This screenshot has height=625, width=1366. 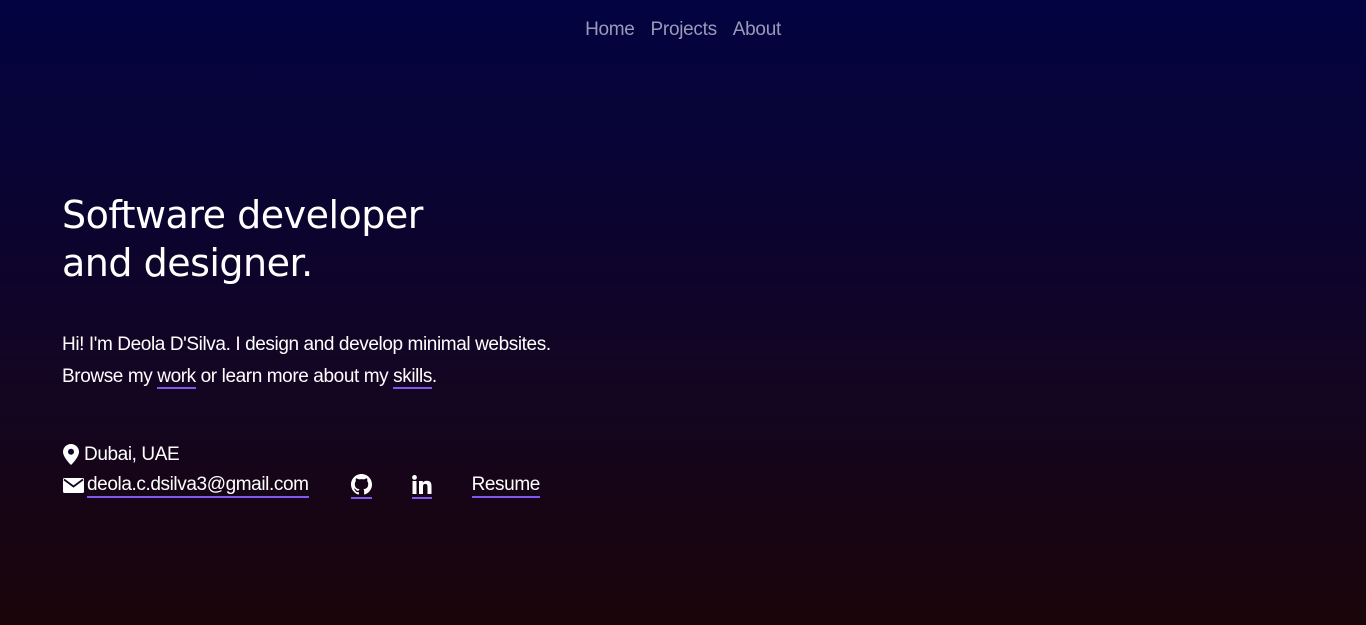 I want to click on location-text: Dubai, UAE, so click(x=132, y=454).